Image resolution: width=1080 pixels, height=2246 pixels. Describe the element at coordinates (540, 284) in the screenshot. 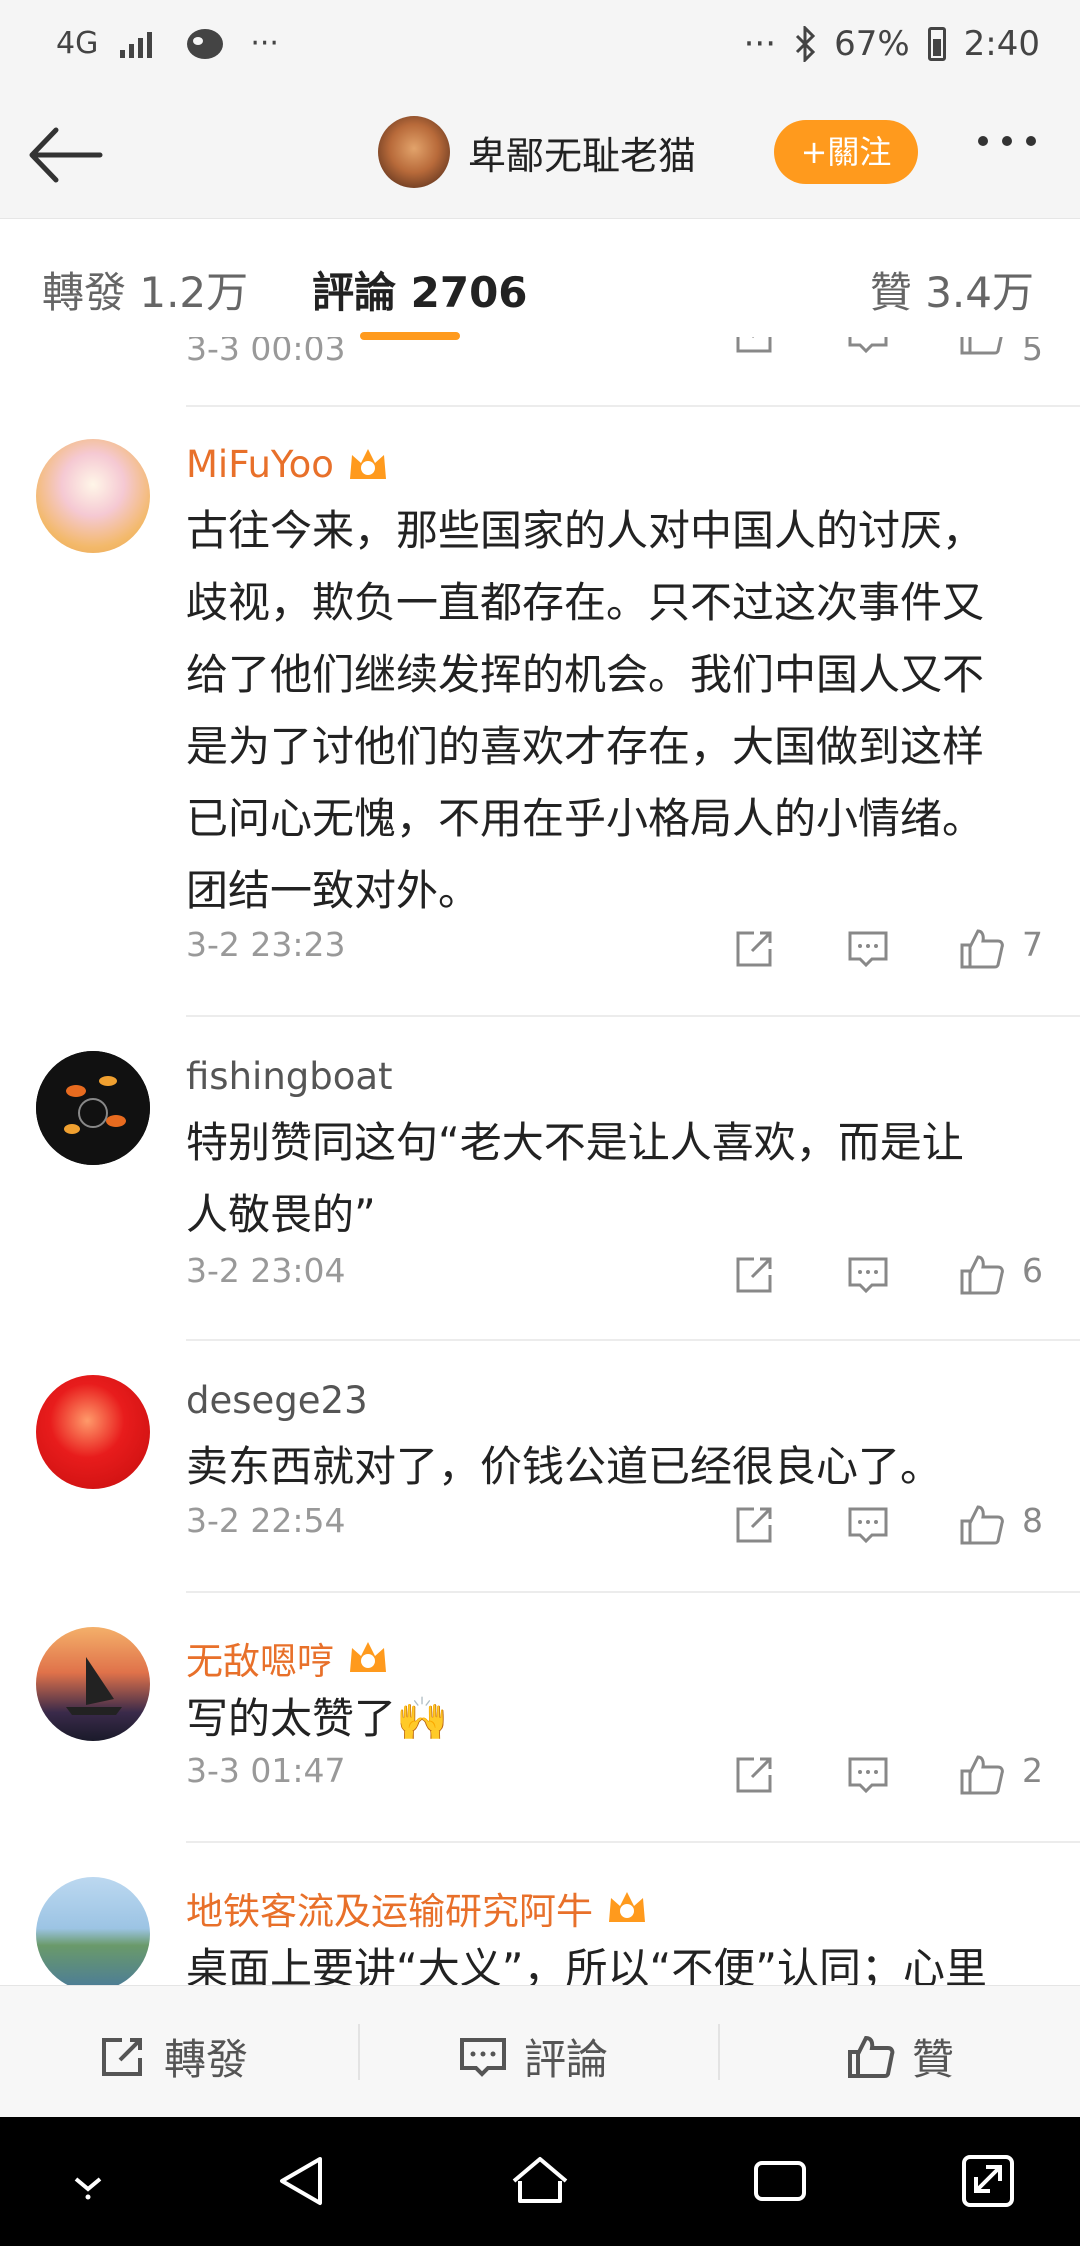

I see `post-tabs: 轉發 1.2万 評論 2706 贊 3.4万` at that location.